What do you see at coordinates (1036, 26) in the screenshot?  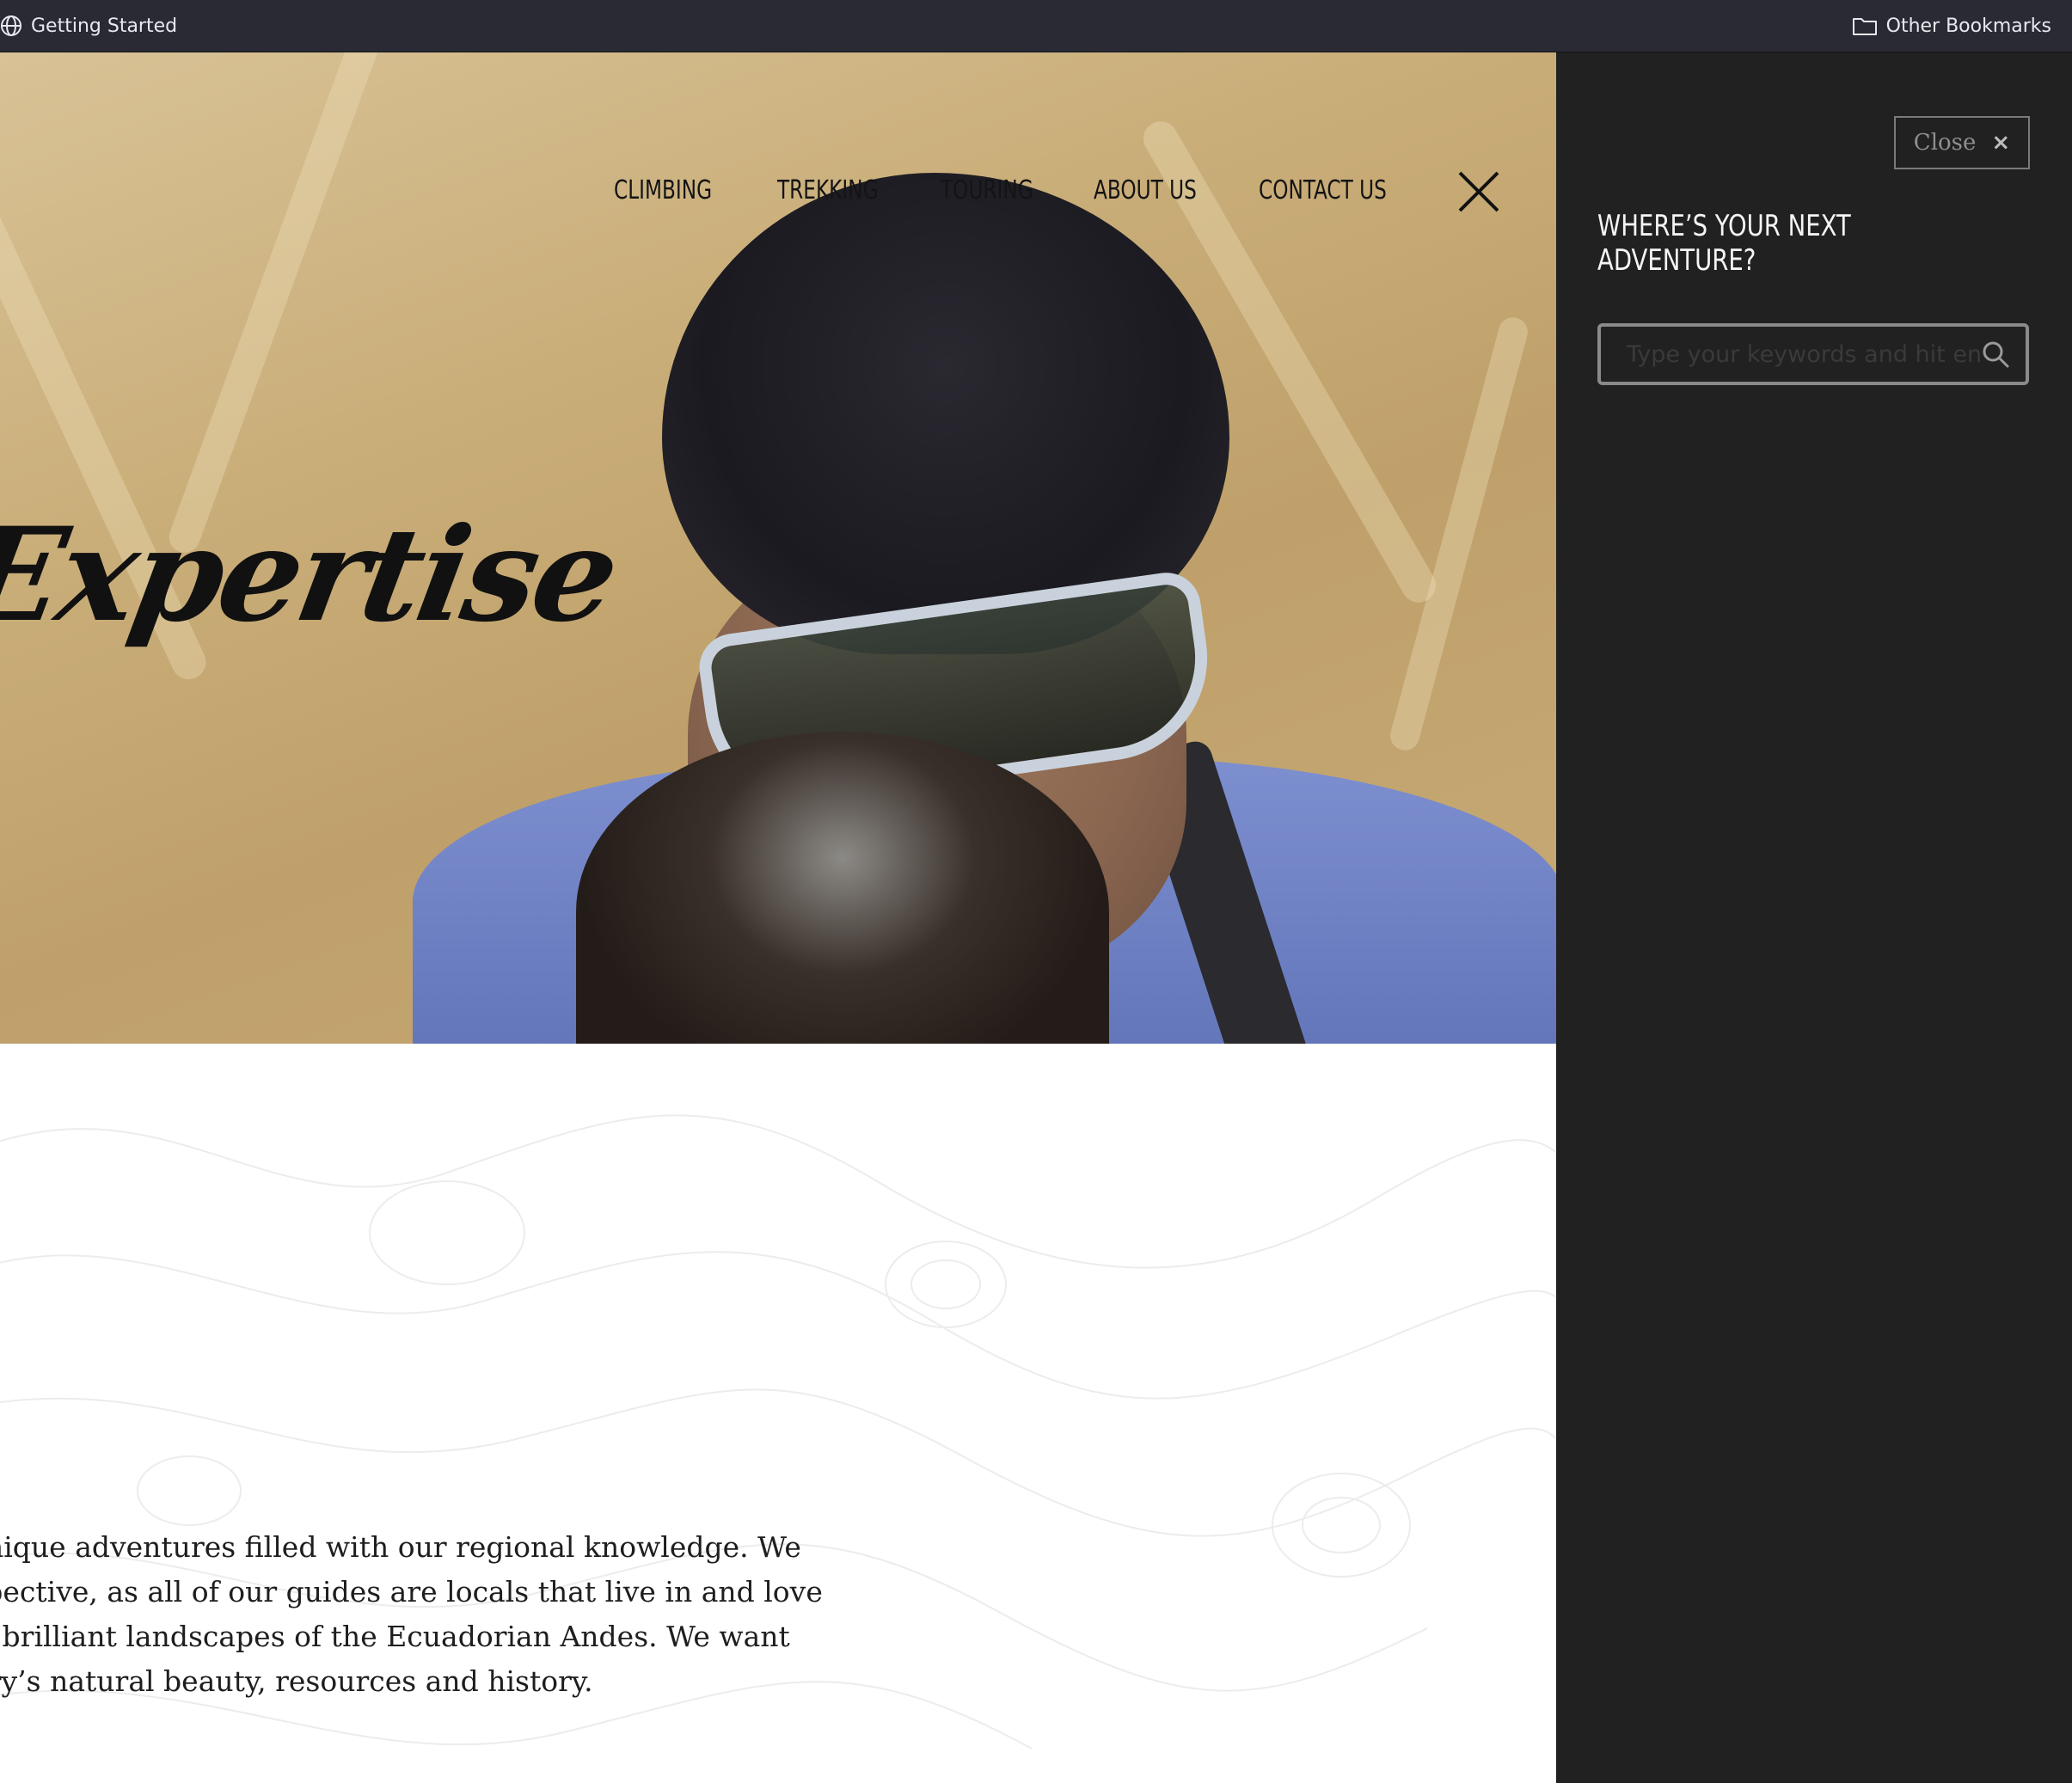 I see `bookmarks-bar: Getting Started Other Bookmarks` at bounding box center [1036, 26].